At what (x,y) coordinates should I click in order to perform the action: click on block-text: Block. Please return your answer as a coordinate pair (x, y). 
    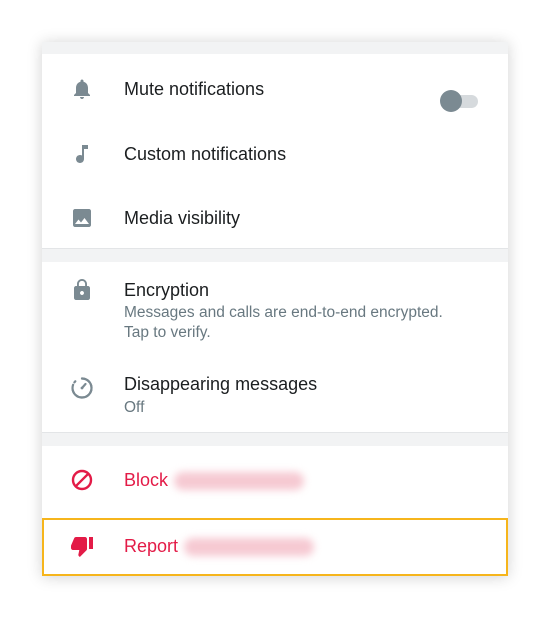
    Looking at the image, I should click on (146, 480).